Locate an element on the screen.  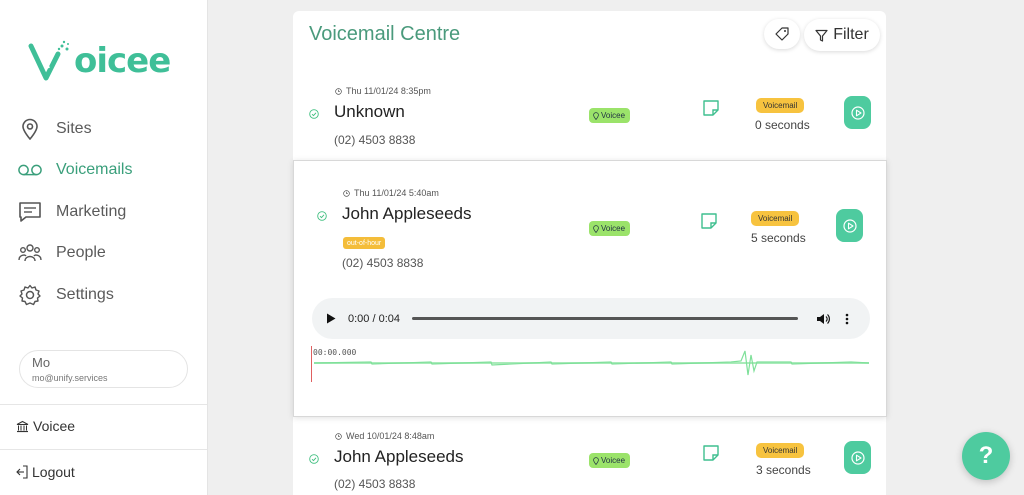
user-card: Mo mo@unify.services is located at coordinates (103, 369).